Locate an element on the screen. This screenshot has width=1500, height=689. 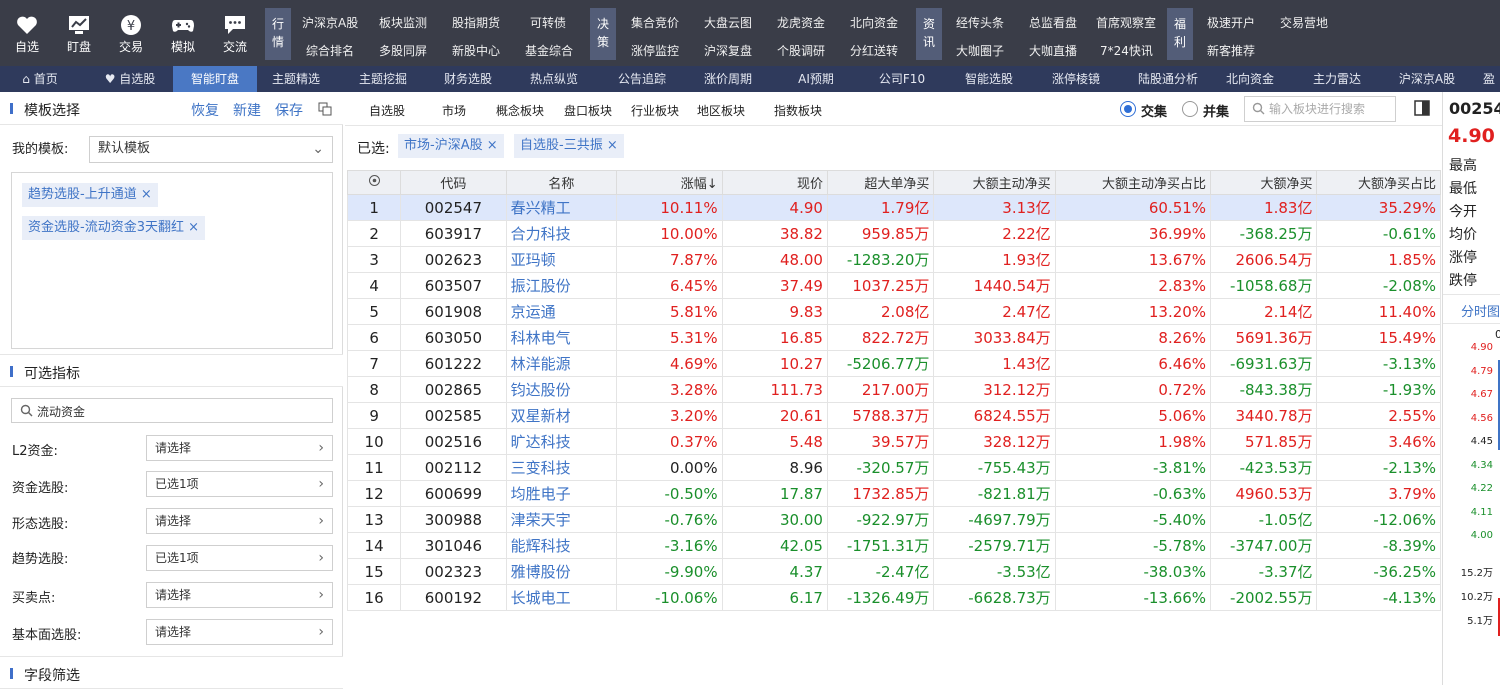
tab-watchlist: ♥ 自选股 is located at coordinates (130, 79).